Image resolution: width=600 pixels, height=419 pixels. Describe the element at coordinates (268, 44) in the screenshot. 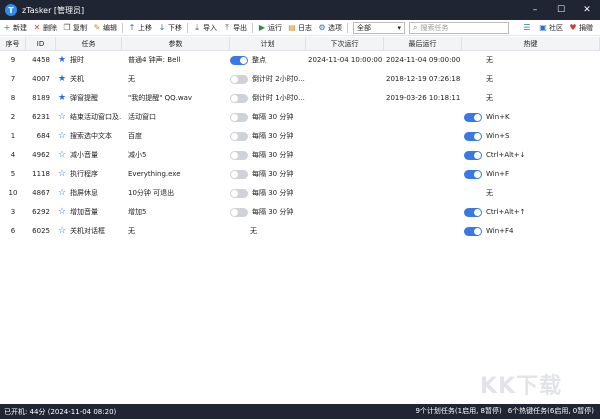

I see `column-header-4: 计划` at that location.